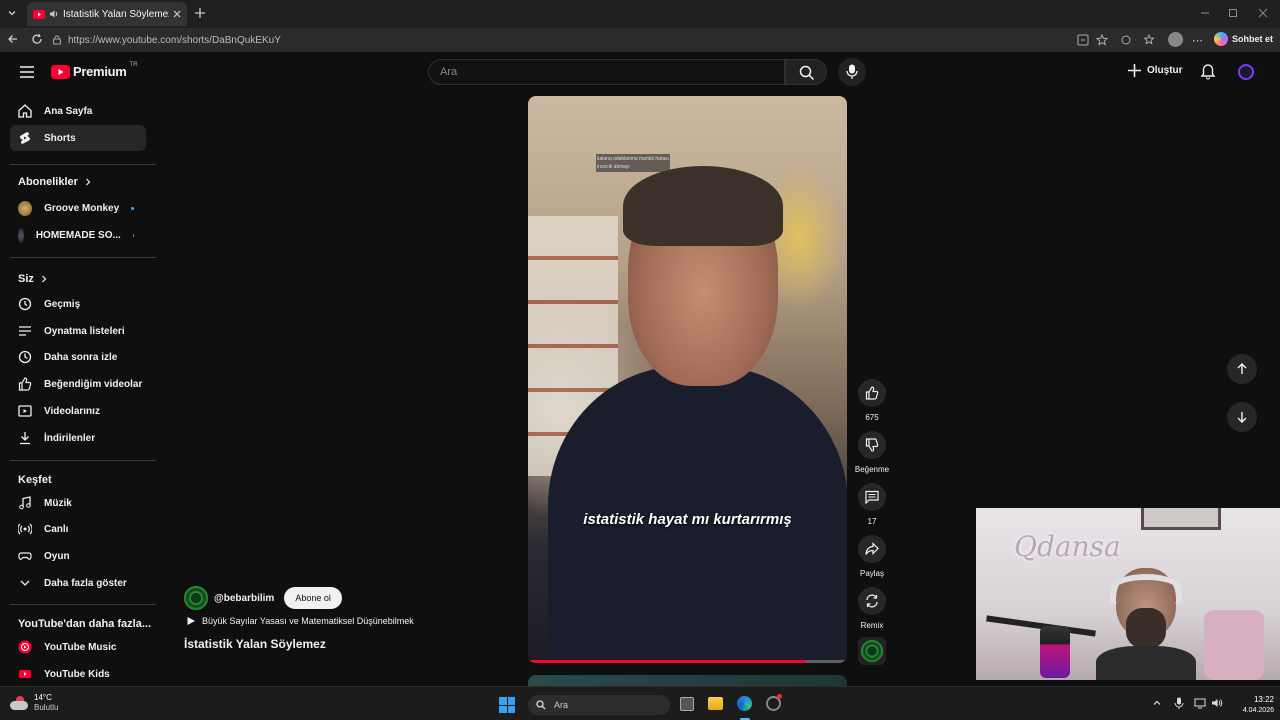 This screenshot has width=1280, height=720. I want to click on back-icon, so click(13, 39).